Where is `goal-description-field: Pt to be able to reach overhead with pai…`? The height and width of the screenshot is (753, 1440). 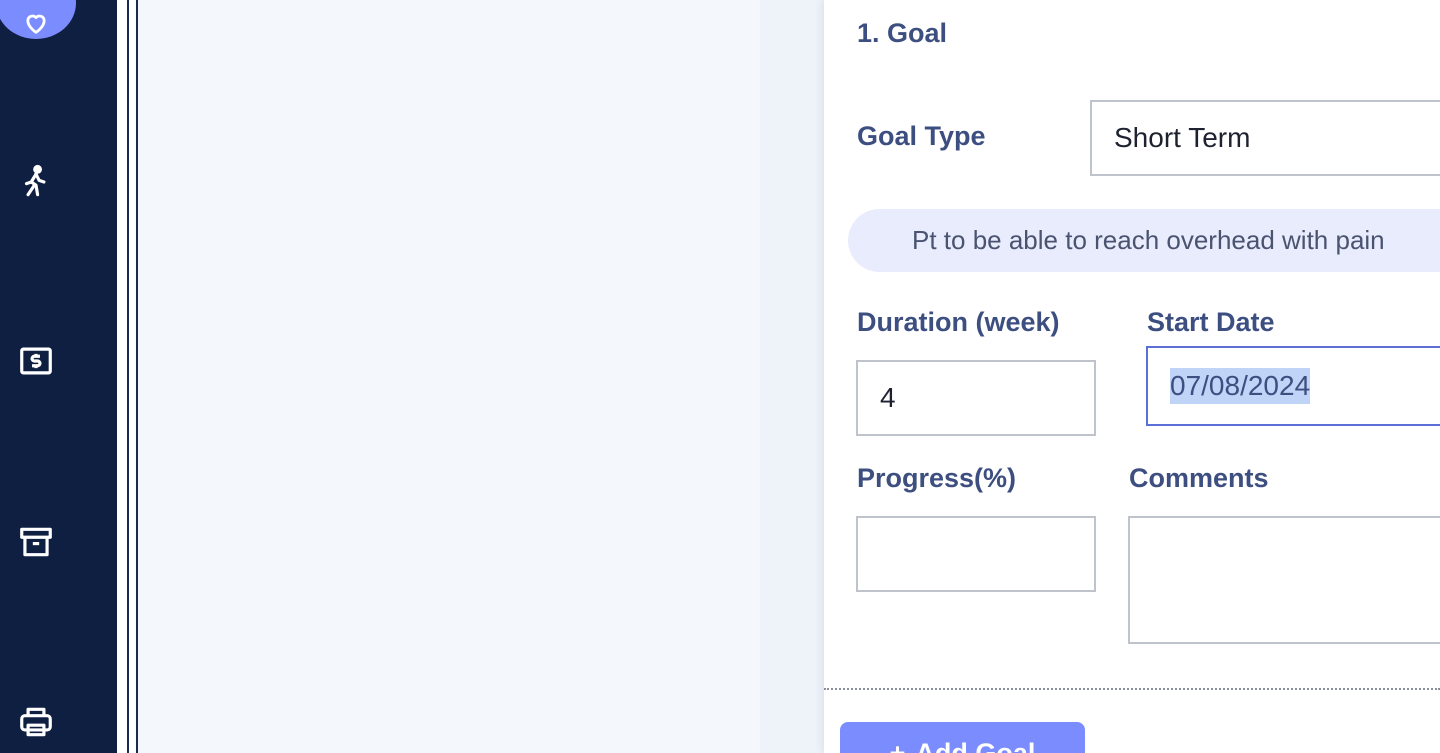
goal-description-field: Pt to be able to reach overhead with pai… is located at coordinates (1144, 240).